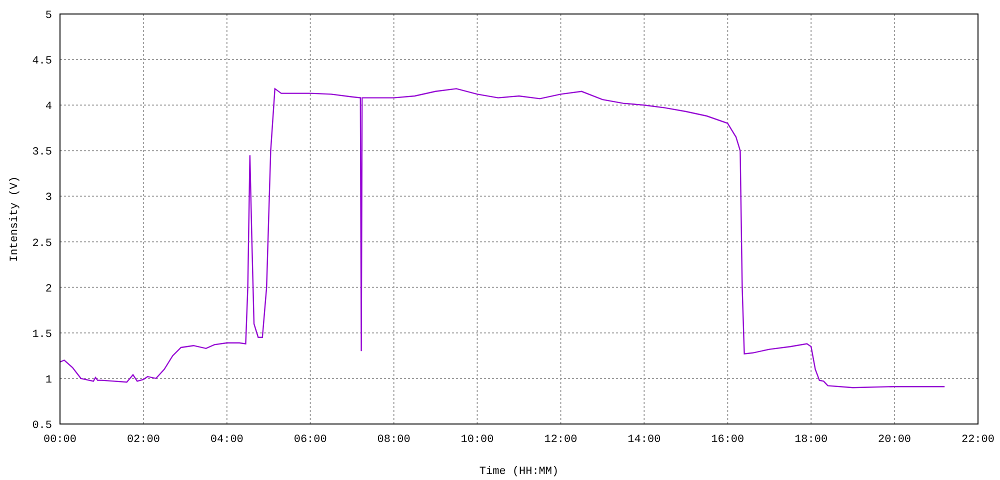 This screenshot has height=480, width=1000. I want to click on x-tick-label: 20:00, so click(895, 440).